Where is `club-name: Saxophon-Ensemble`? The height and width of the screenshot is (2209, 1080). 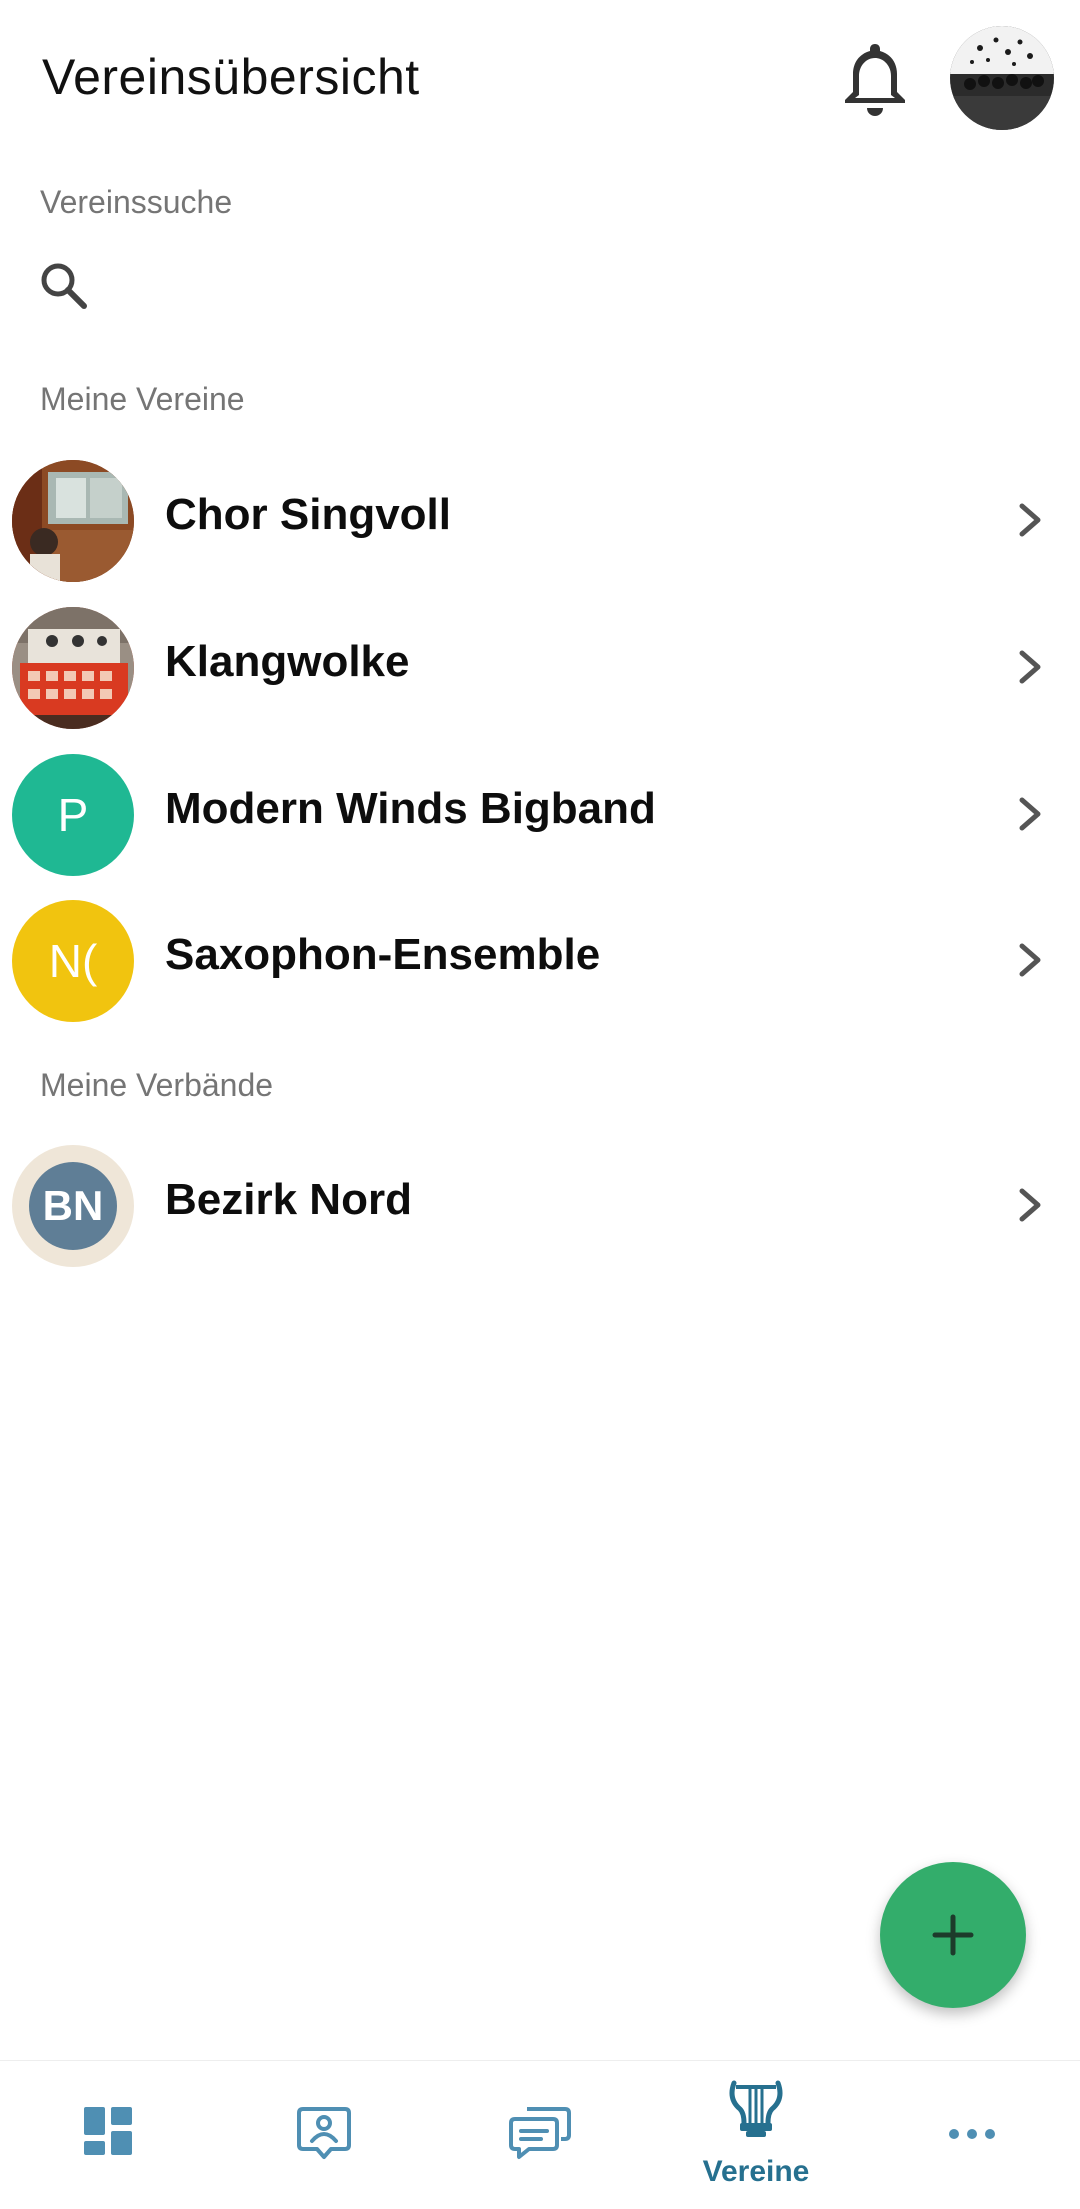 club-name: Saxophon-Ensemble is located at coordinates (383, 954).